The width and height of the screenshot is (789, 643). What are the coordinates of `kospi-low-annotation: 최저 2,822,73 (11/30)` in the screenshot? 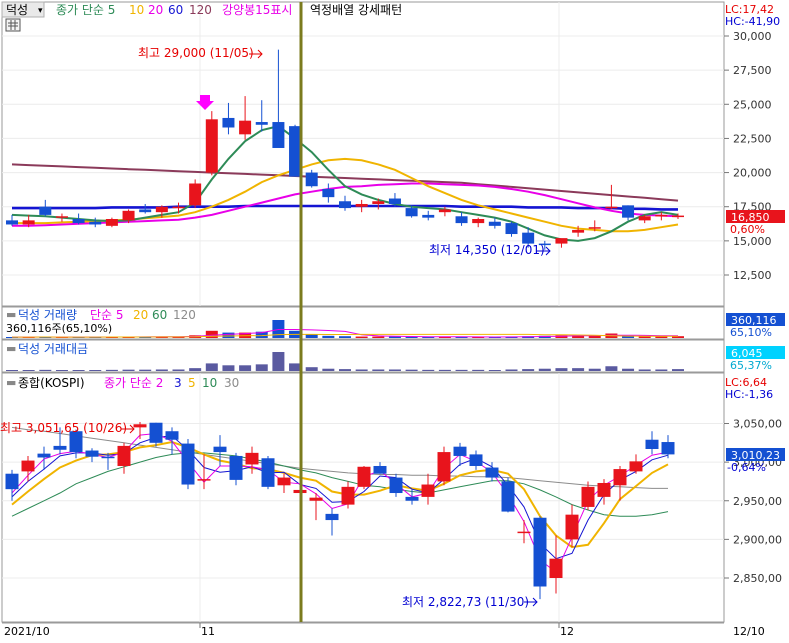 It's located at (465, 602).